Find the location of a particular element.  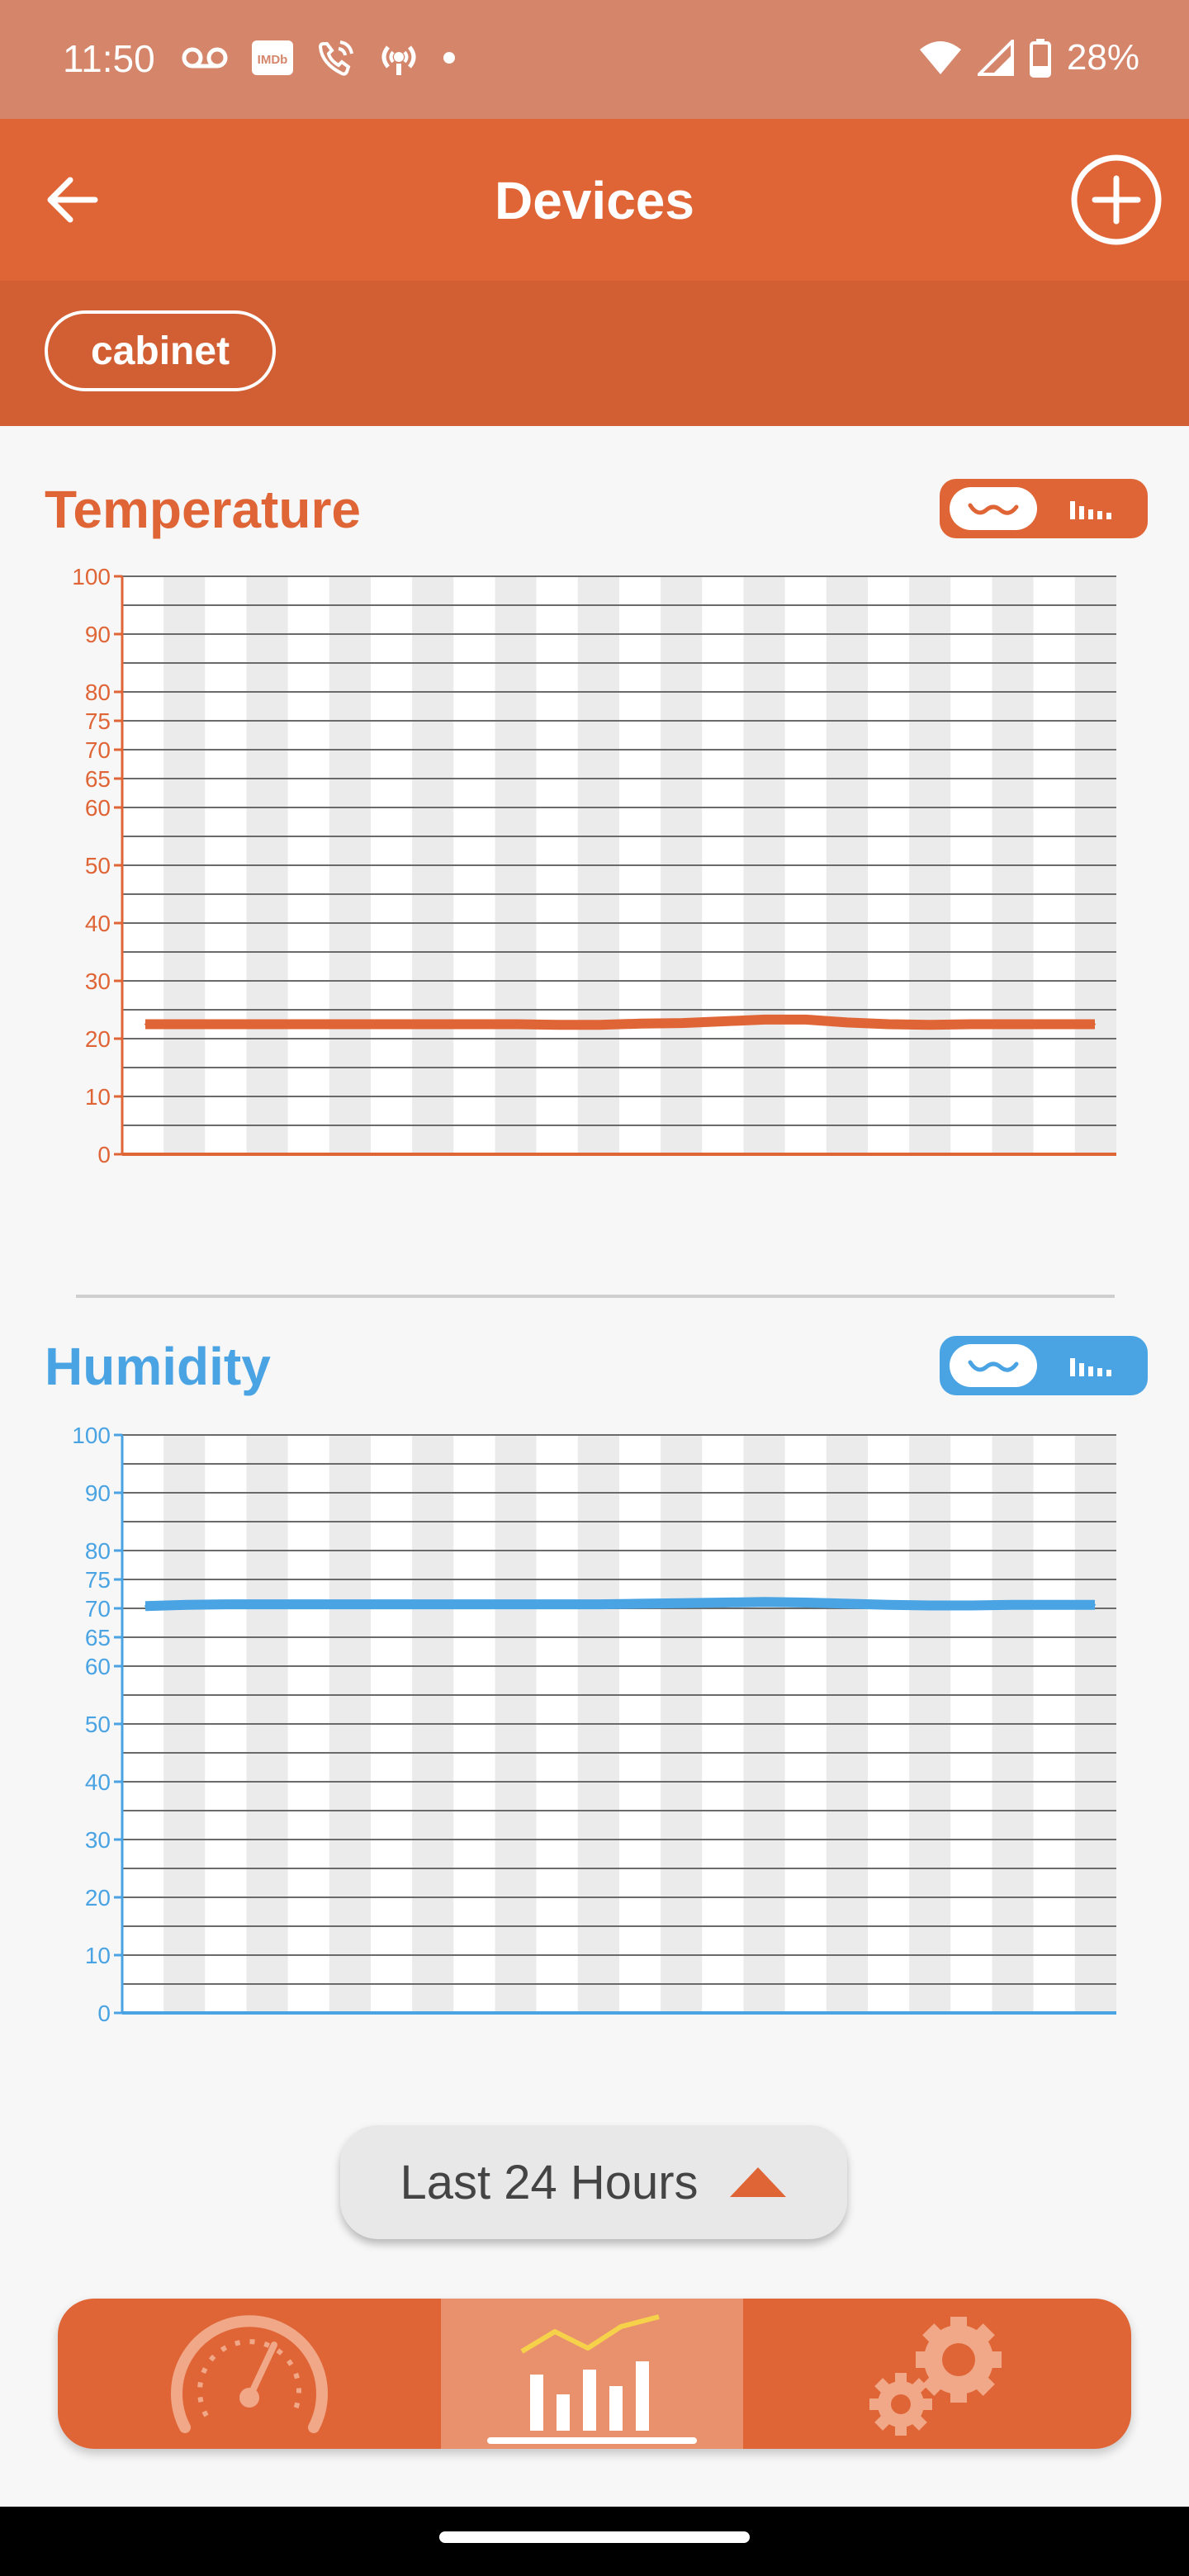

app-bar: Devices is located at coordinates (594, 200).